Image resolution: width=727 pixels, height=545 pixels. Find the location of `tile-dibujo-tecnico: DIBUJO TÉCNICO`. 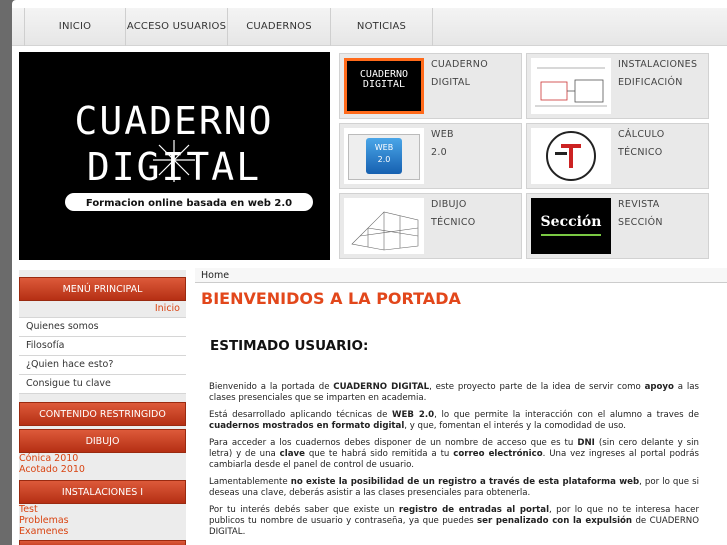

tile-dibujo-tecnico: DIBUJO TÉCNICO is located at coordinates (430, 226).